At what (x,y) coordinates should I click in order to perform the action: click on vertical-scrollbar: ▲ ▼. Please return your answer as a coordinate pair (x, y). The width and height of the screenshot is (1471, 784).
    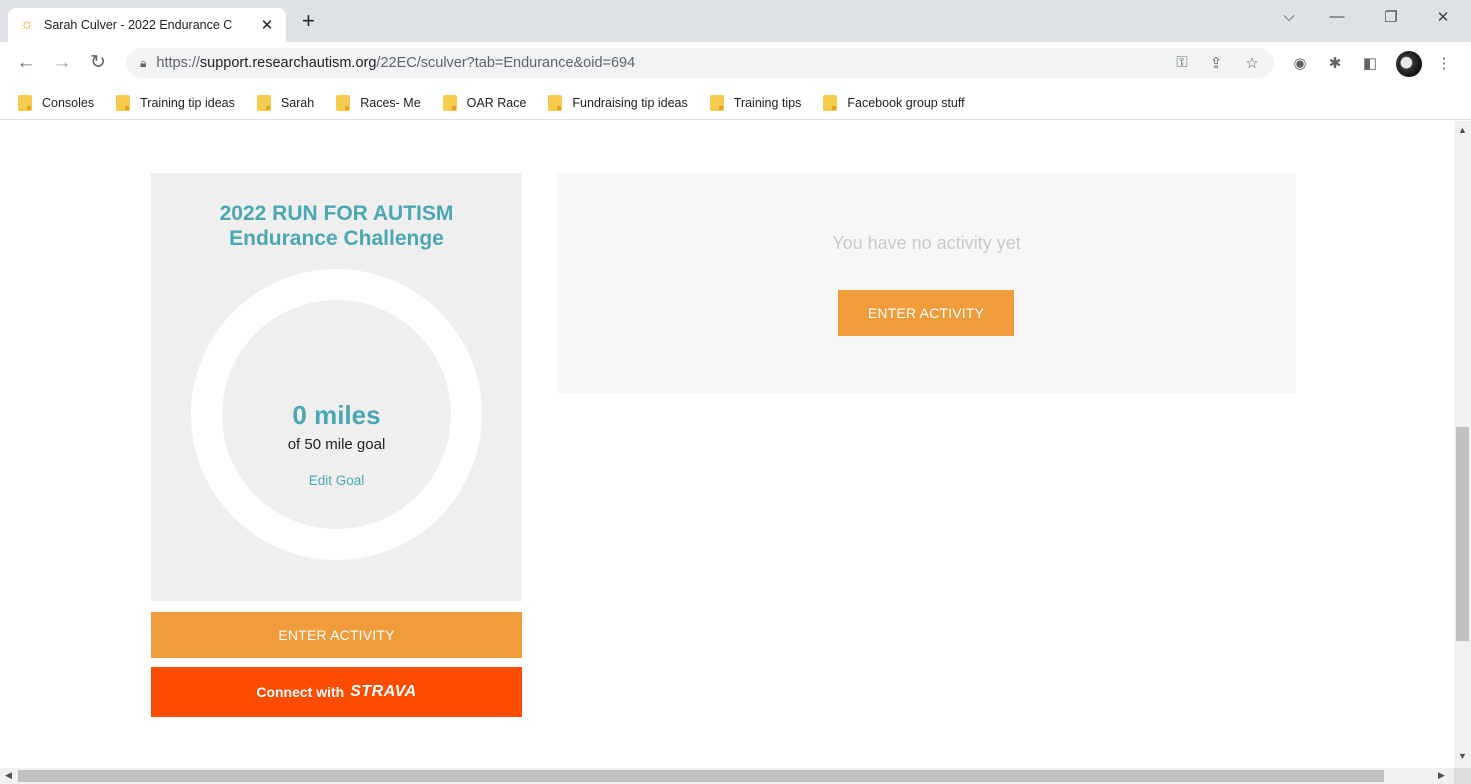
    Looking at the image, I should click on (1462, 444).